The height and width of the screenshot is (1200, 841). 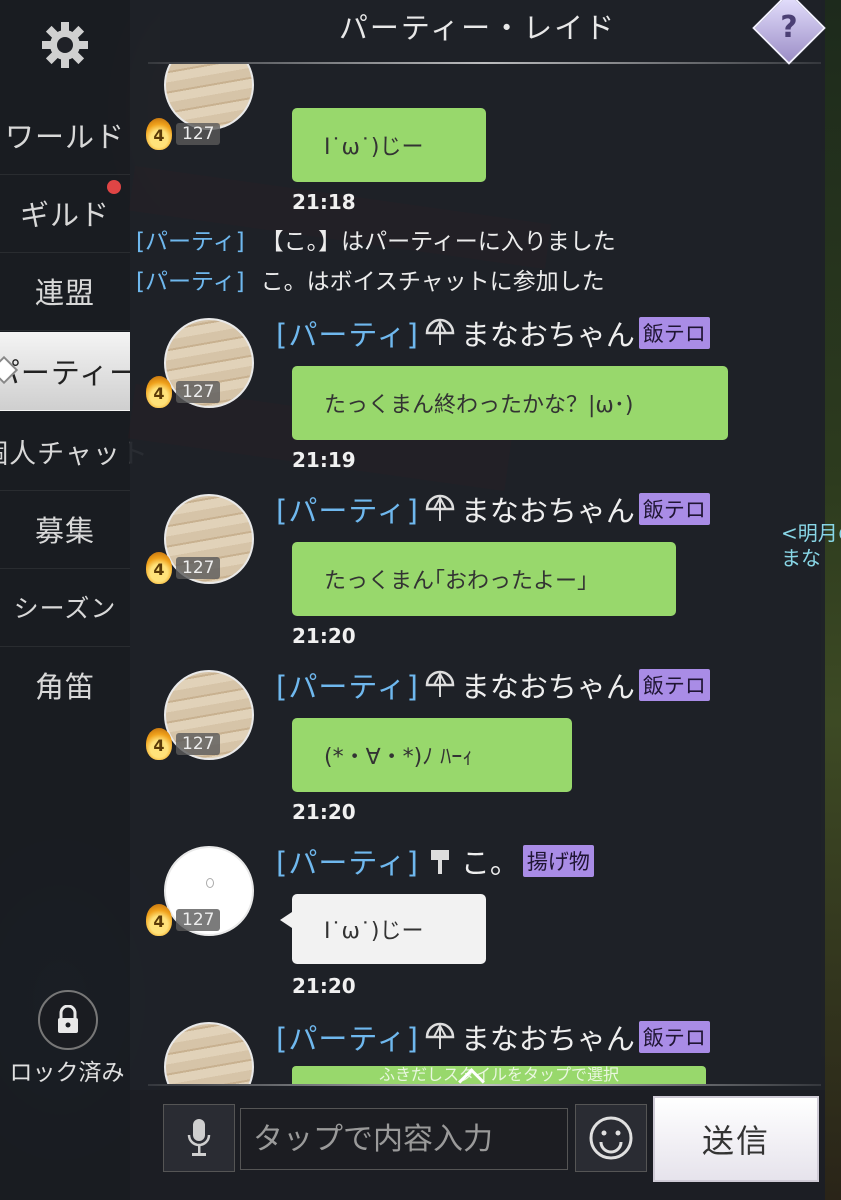 I want to click on system-message: [パーティ] 【こ。】はパーティーに入りました, so click(x=376, y=239).